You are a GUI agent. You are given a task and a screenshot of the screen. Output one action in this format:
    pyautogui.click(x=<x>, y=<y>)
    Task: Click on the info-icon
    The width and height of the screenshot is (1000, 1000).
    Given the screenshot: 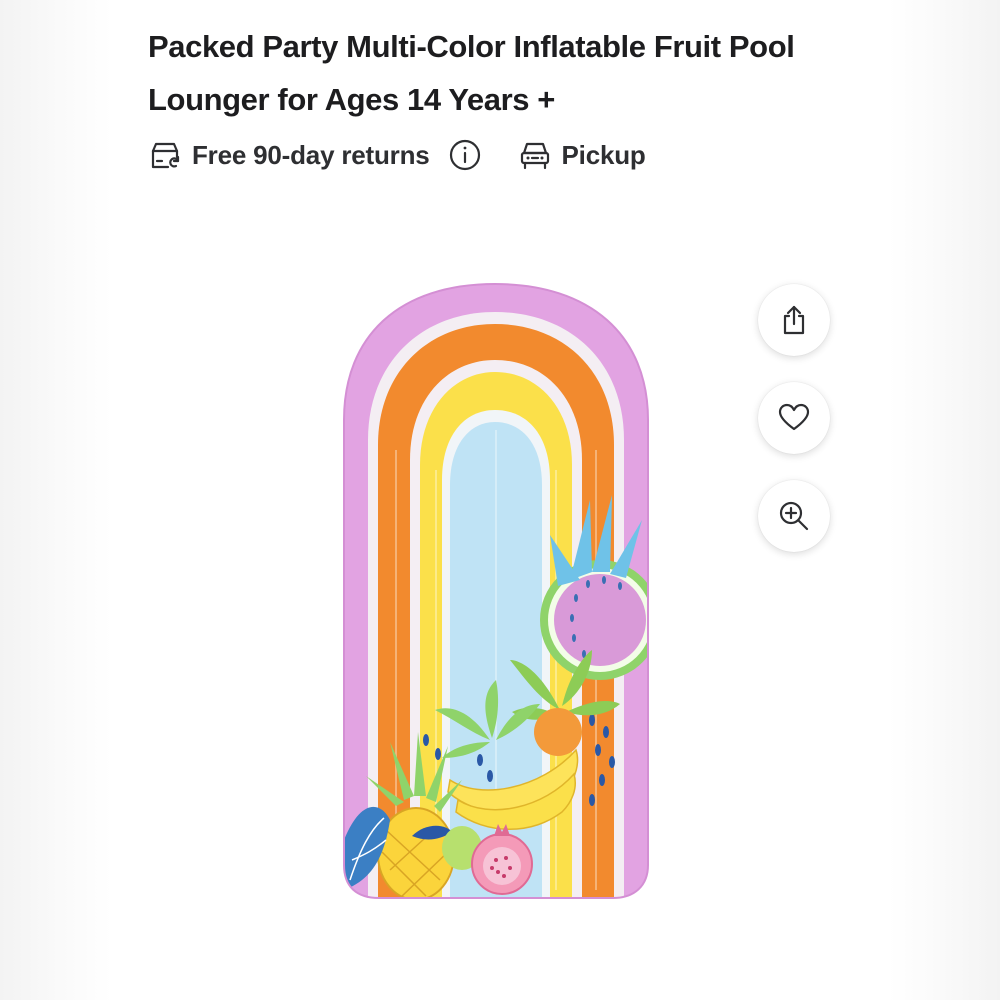 What is the action you would take?
    pyautogui.click(x=465, y=155)
    